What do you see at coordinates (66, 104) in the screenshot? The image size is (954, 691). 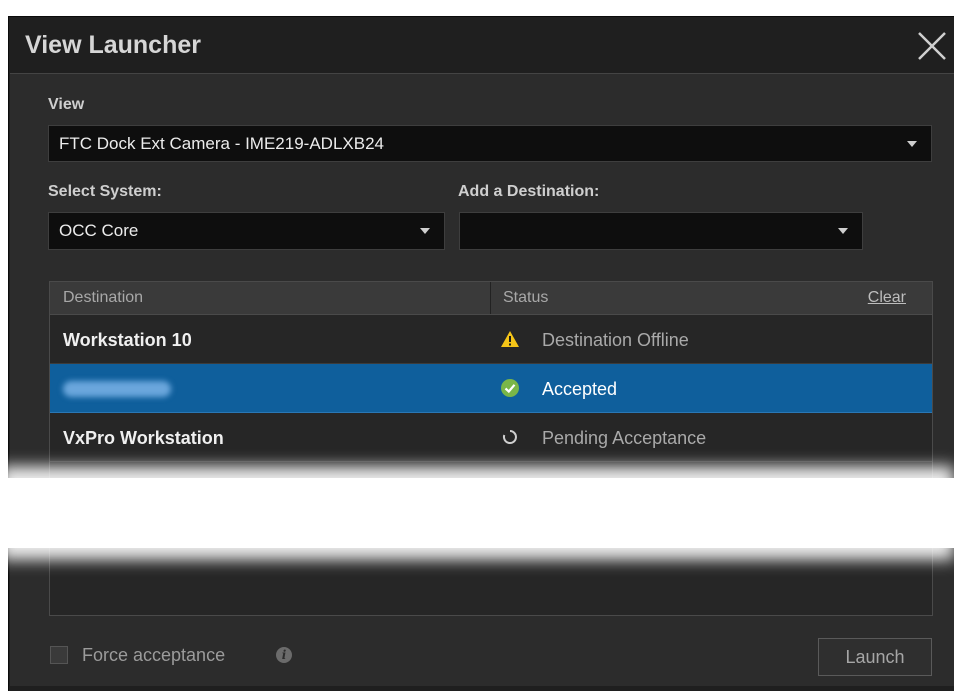 I see `view-label: View` at bounding box center [66, 104].